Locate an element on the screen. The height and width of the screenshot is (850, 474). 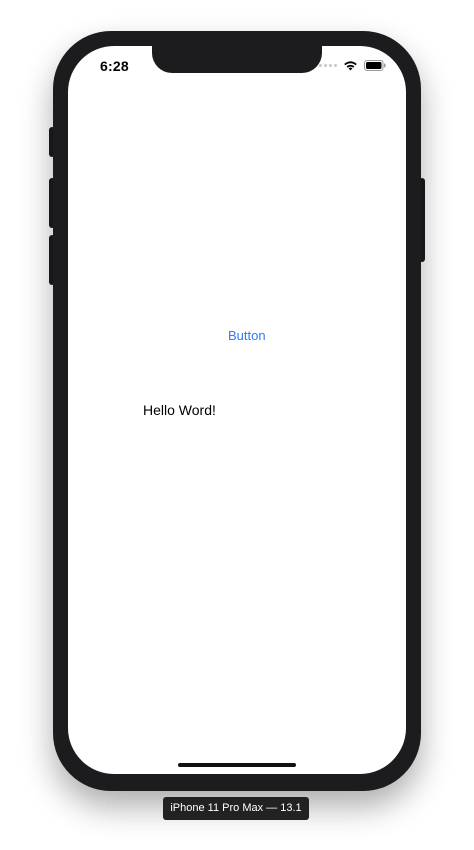
status-time: 6:28 is located at coordinates (114, 66).